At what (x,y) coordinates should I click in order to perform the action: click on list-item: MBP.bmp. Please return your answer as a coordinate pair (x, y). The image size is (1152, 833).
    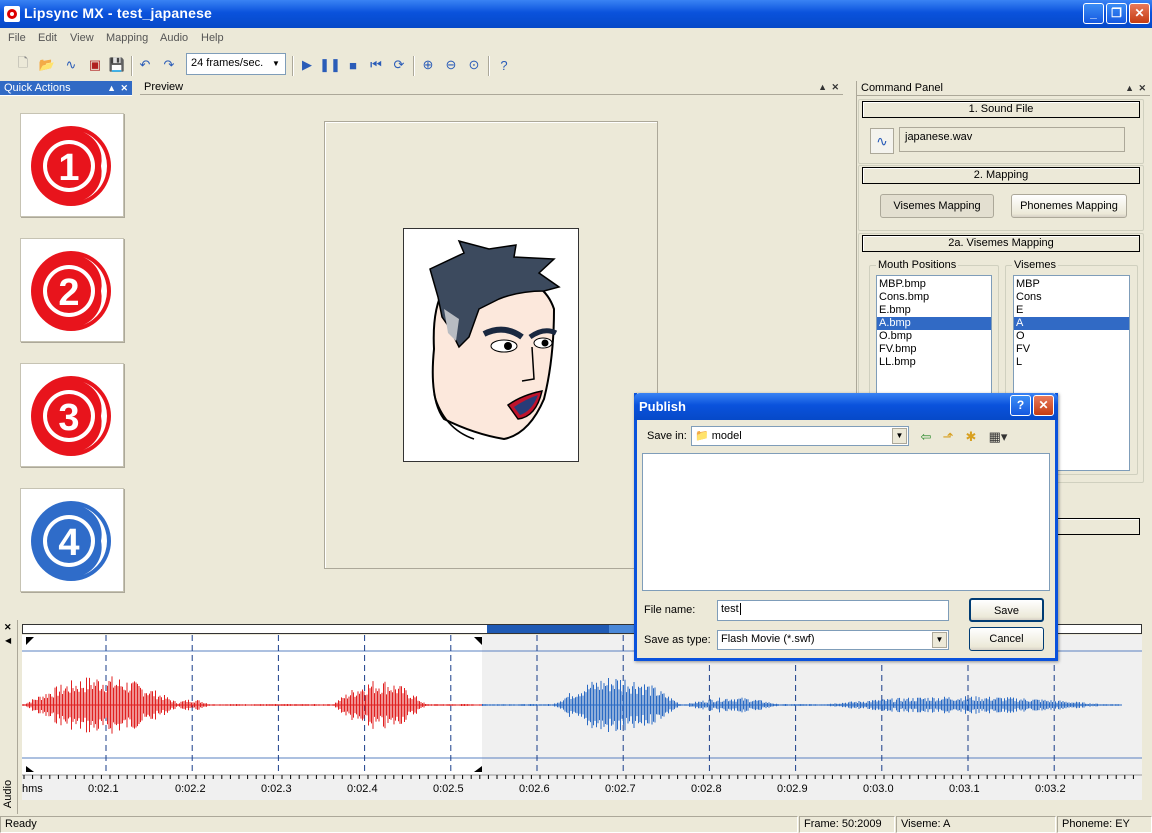
    Looking at the image, I should click on (934, 284).